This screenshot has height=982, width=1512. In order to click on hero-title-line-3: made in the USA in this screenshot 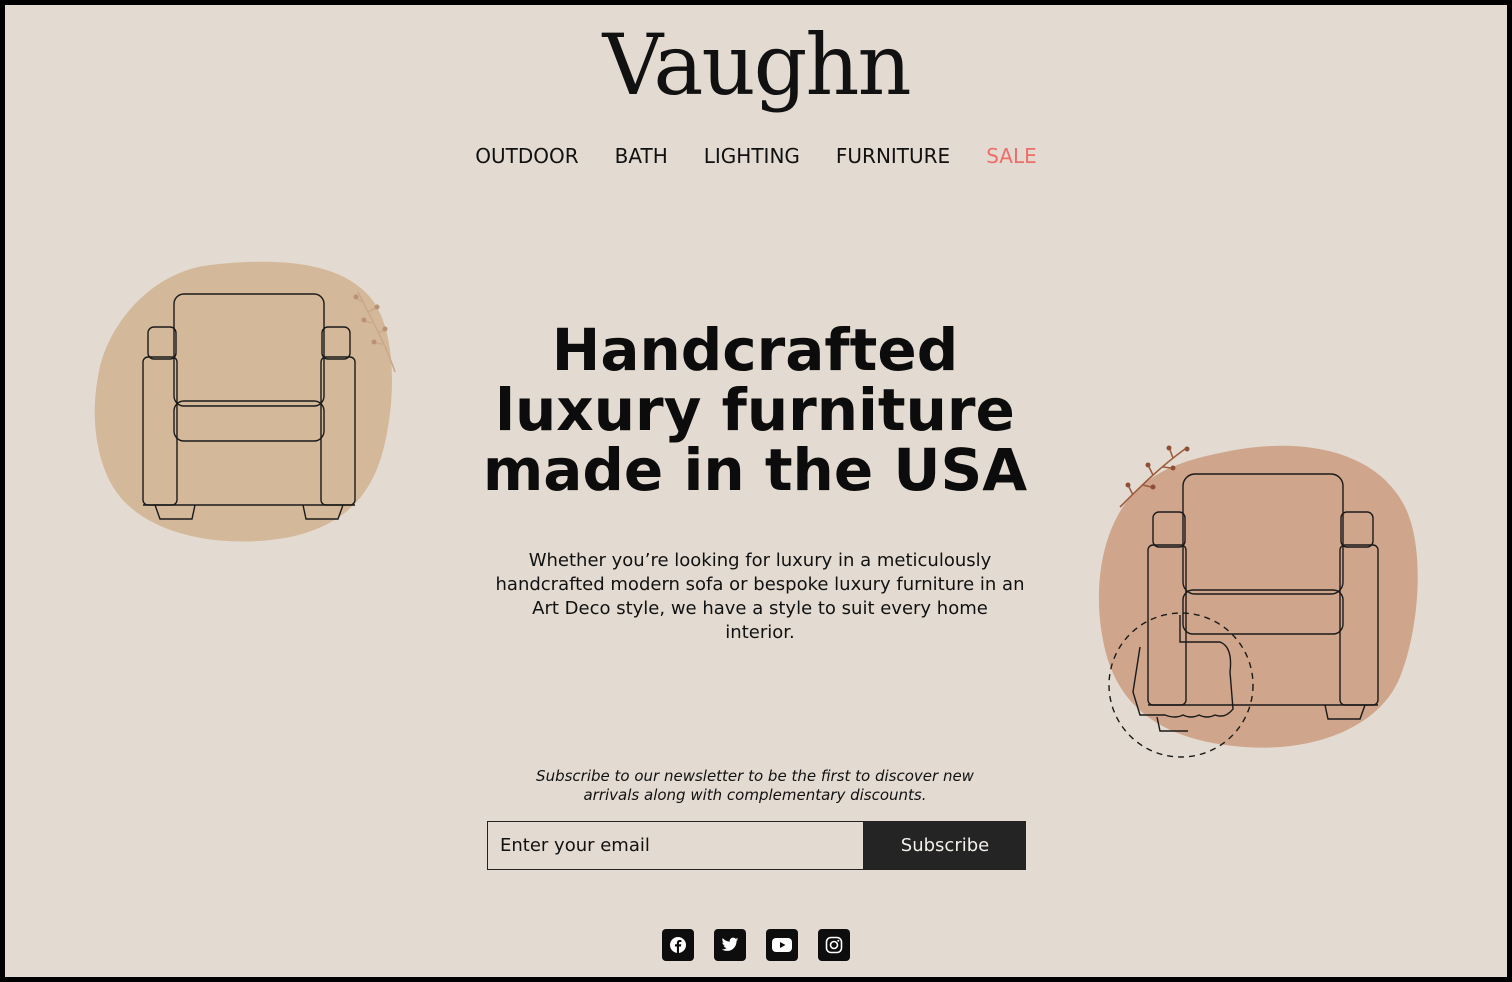, I will do `click(755, 470)`.